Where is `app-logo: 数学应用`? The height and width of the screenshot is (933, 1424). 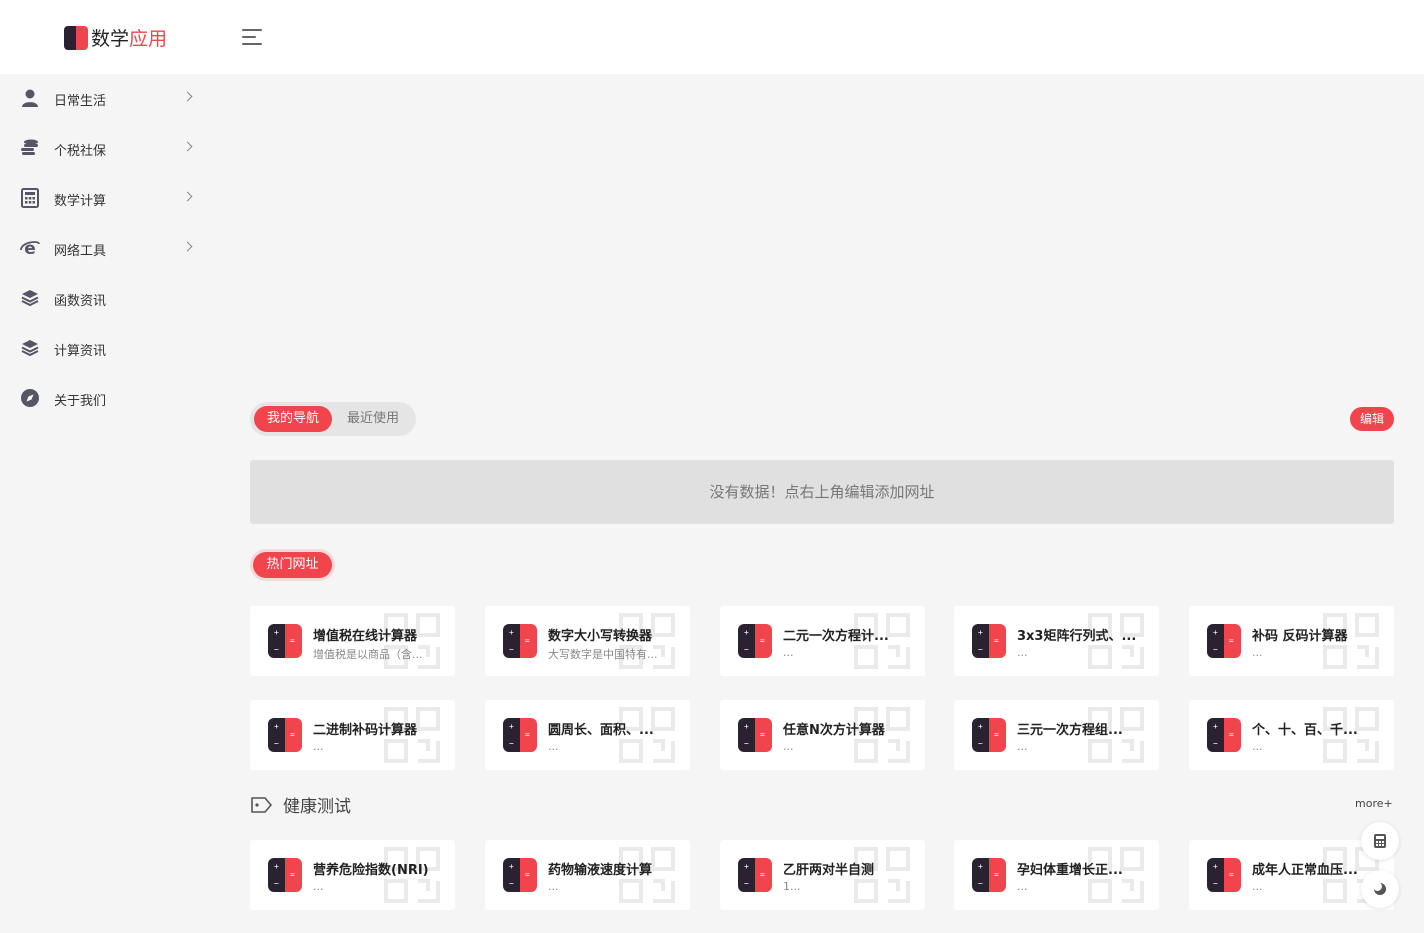
app-logo: 数学应用 is located at coordinates (115, 37).